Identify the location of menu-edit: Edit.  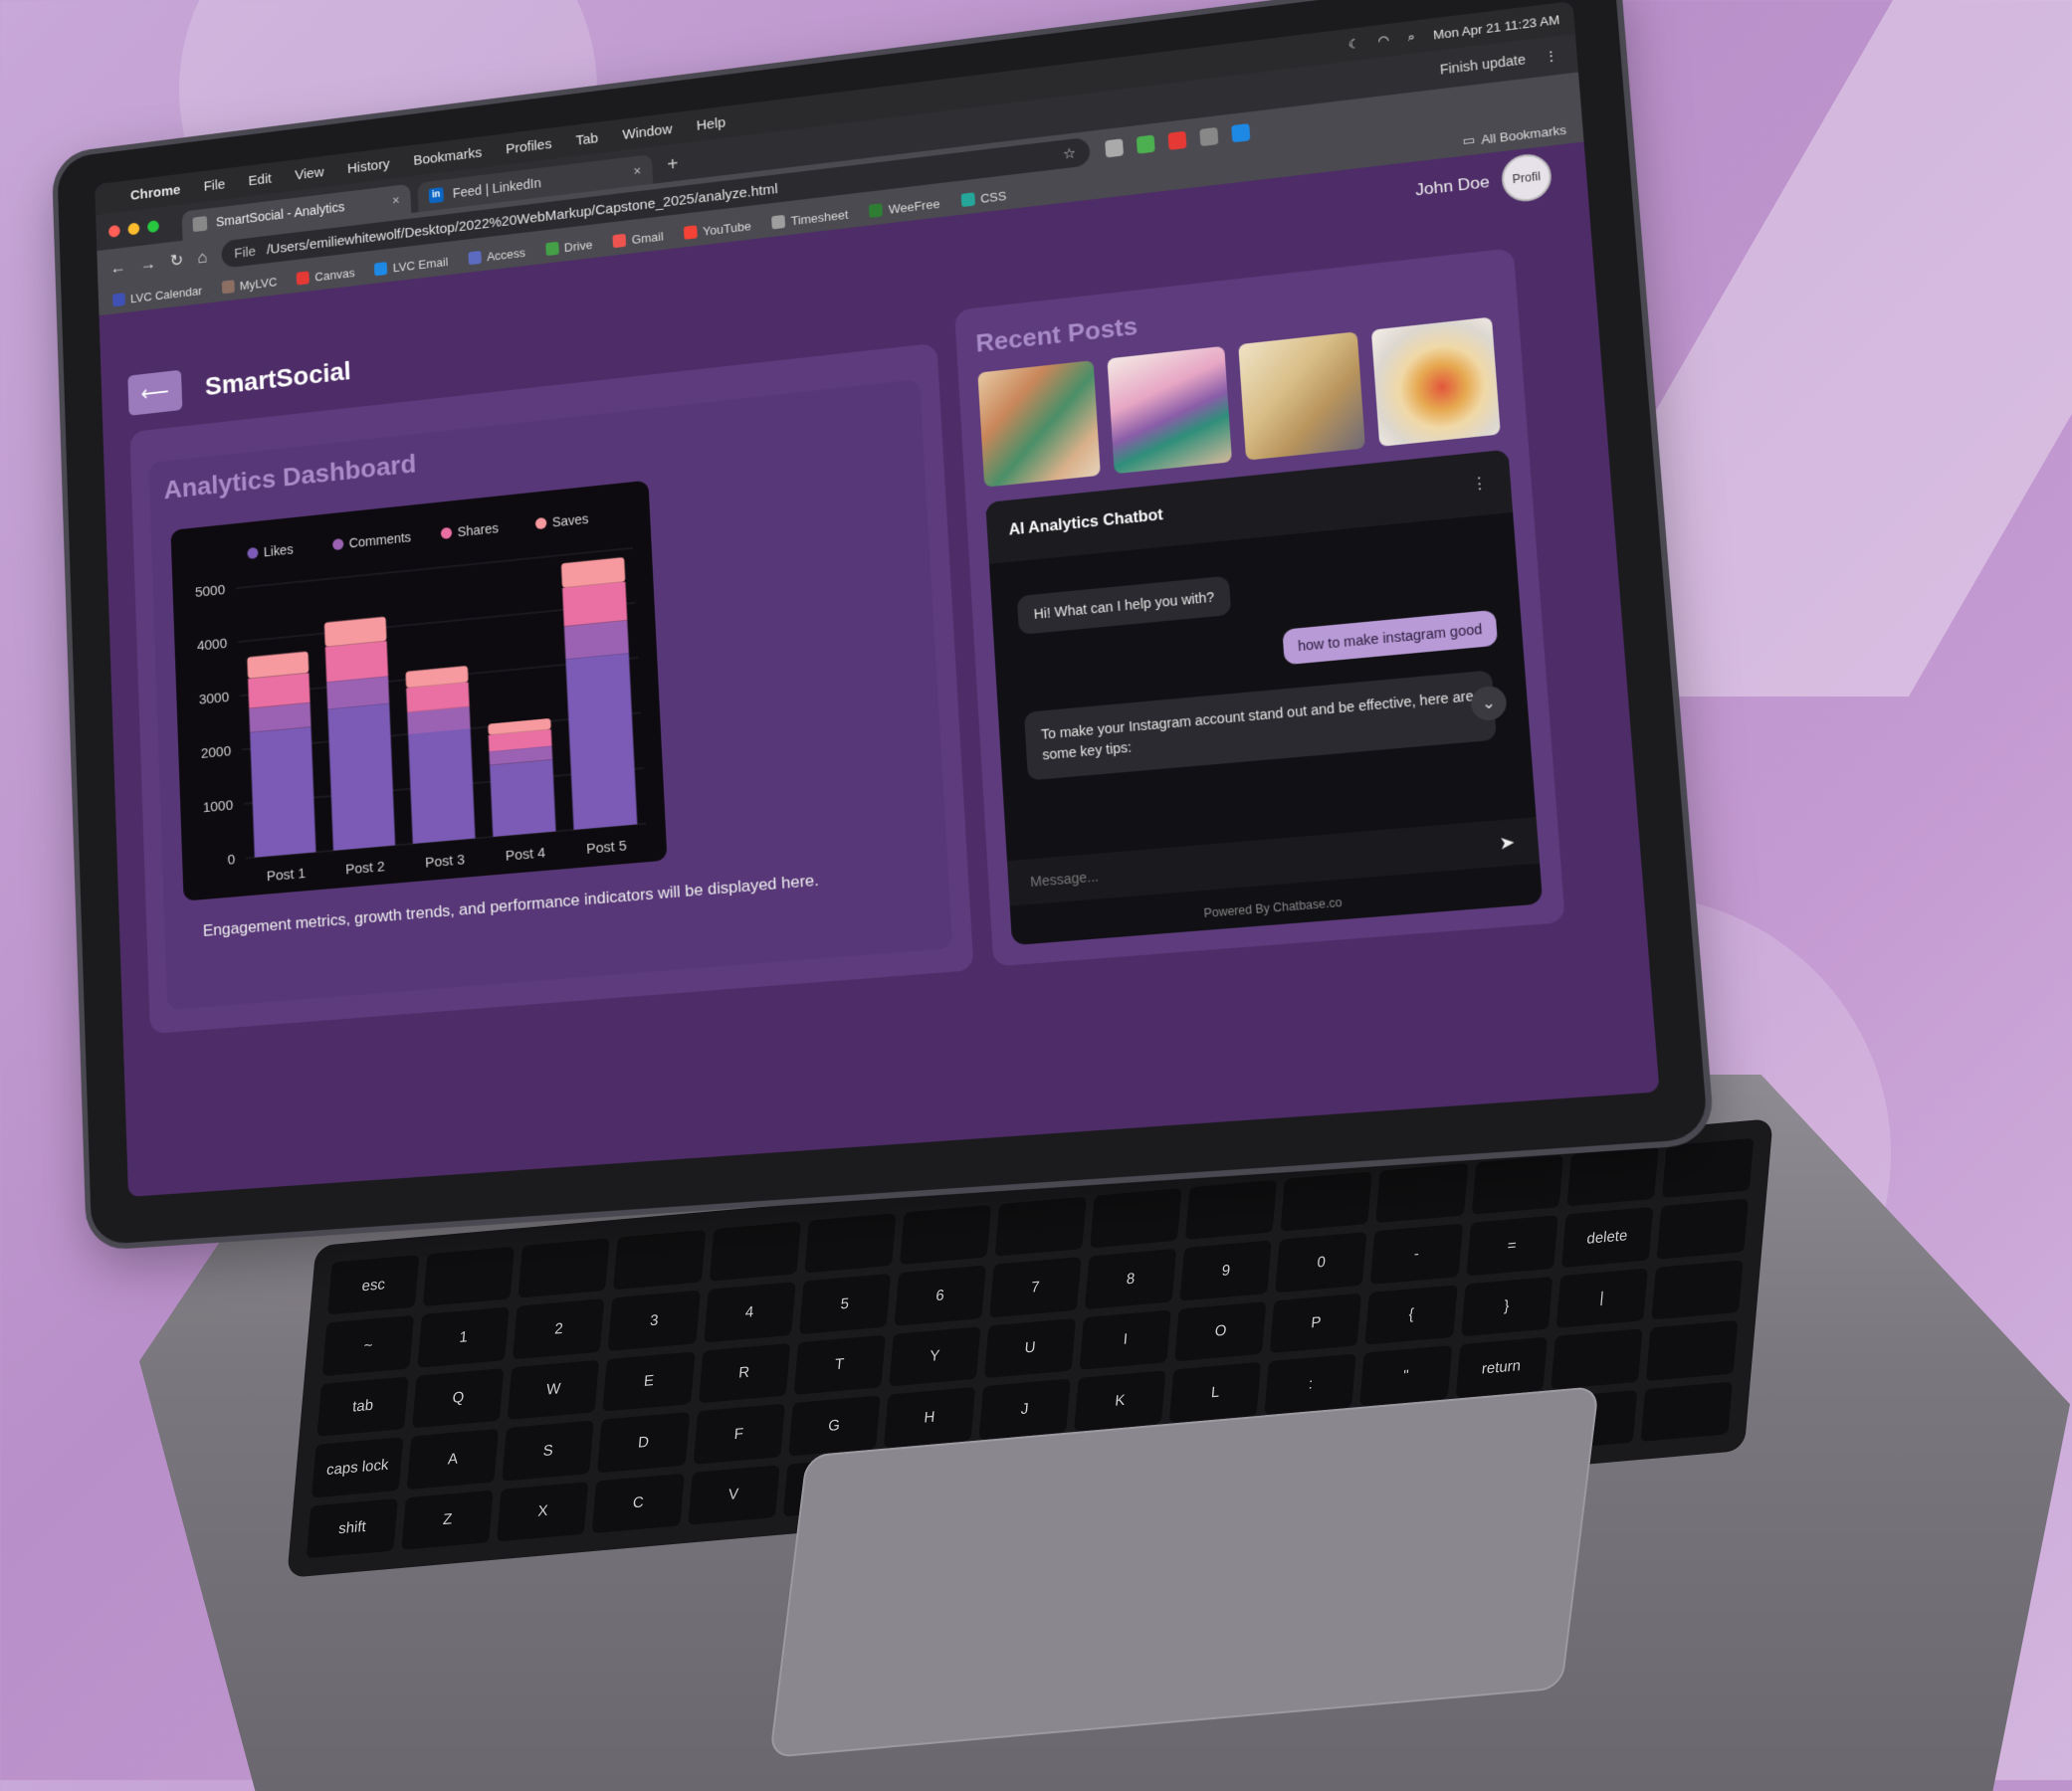
(260, 179).